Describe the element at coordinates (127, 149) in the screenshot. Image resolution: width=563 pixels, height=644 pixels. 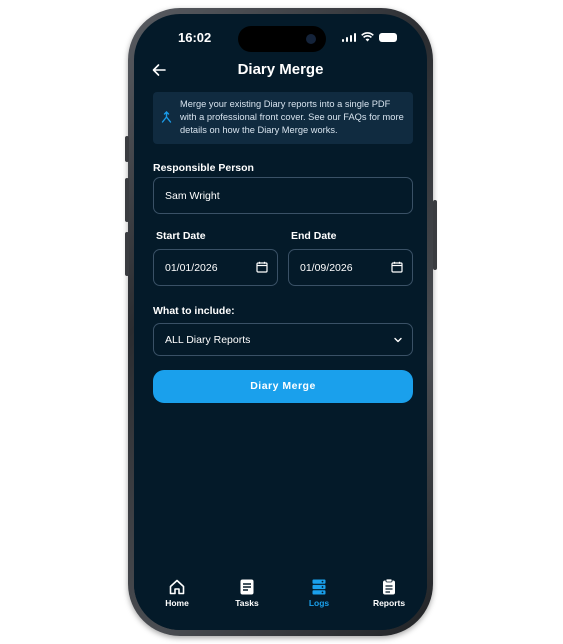
I see `side-button` at that location.